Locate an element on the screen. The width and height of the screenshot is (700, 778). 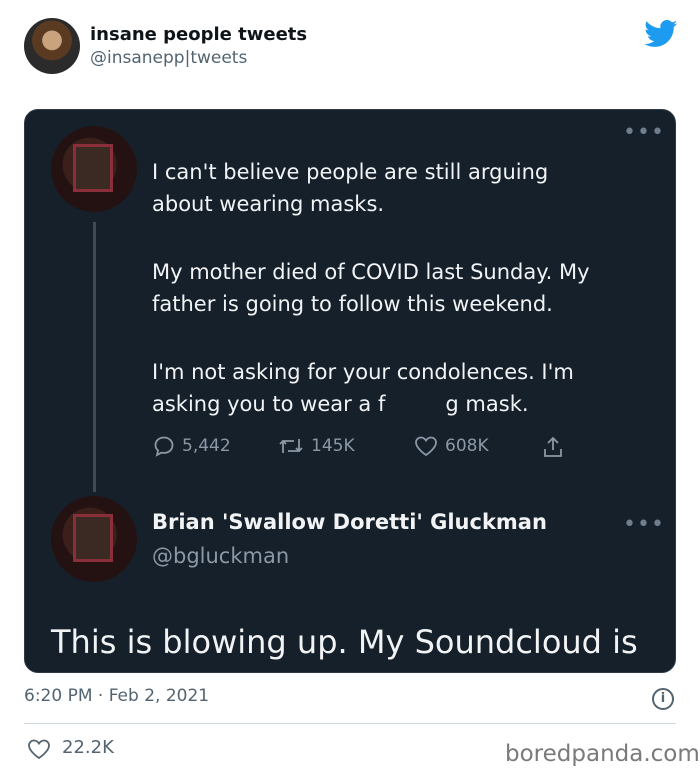
retweet-icon is located at coordinates (291, 446).